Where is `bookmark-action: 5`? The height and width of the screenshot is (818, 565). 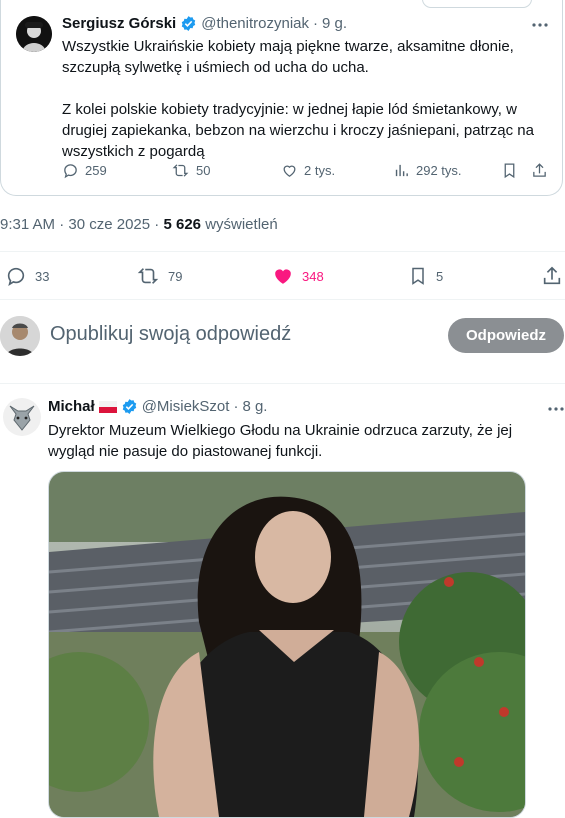 bookmark-action: 5 is located at coordinates (425, 276).